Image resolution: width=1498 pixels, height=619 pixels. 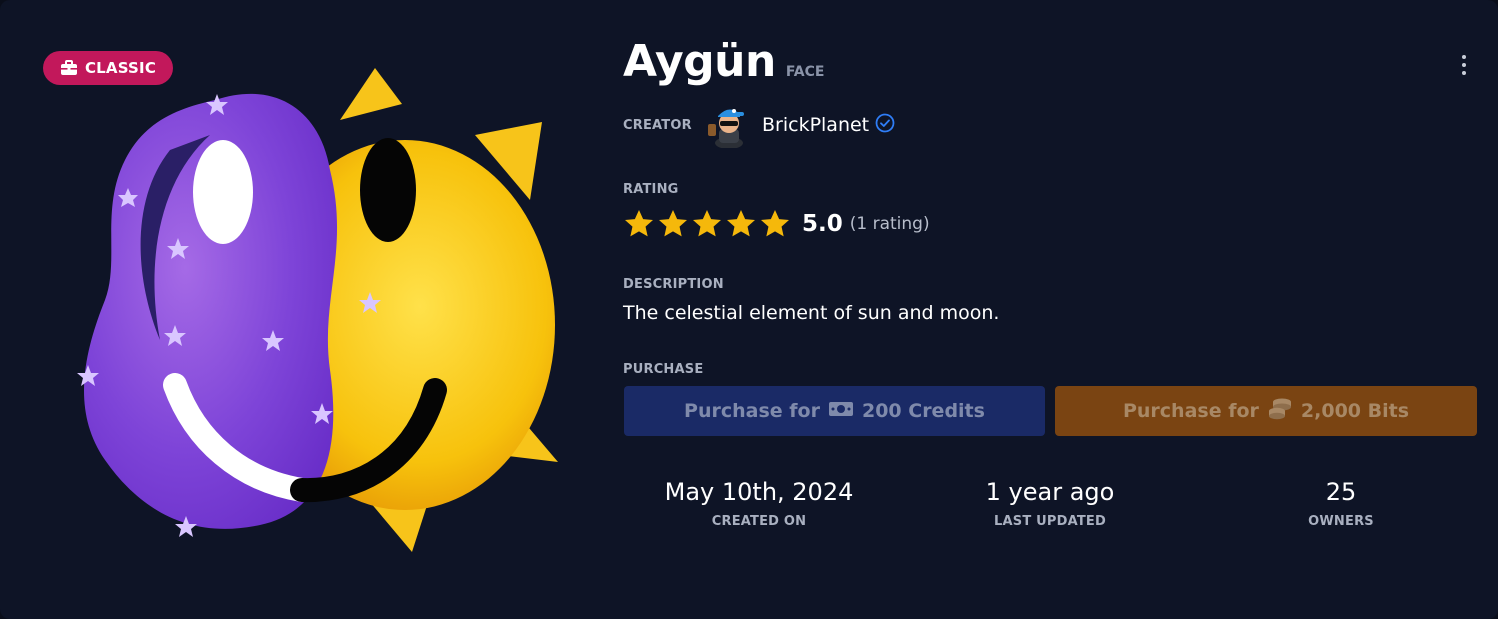 I want to click on purchase-bits-prefix: Purchase for, so click(x=1190, y=411).